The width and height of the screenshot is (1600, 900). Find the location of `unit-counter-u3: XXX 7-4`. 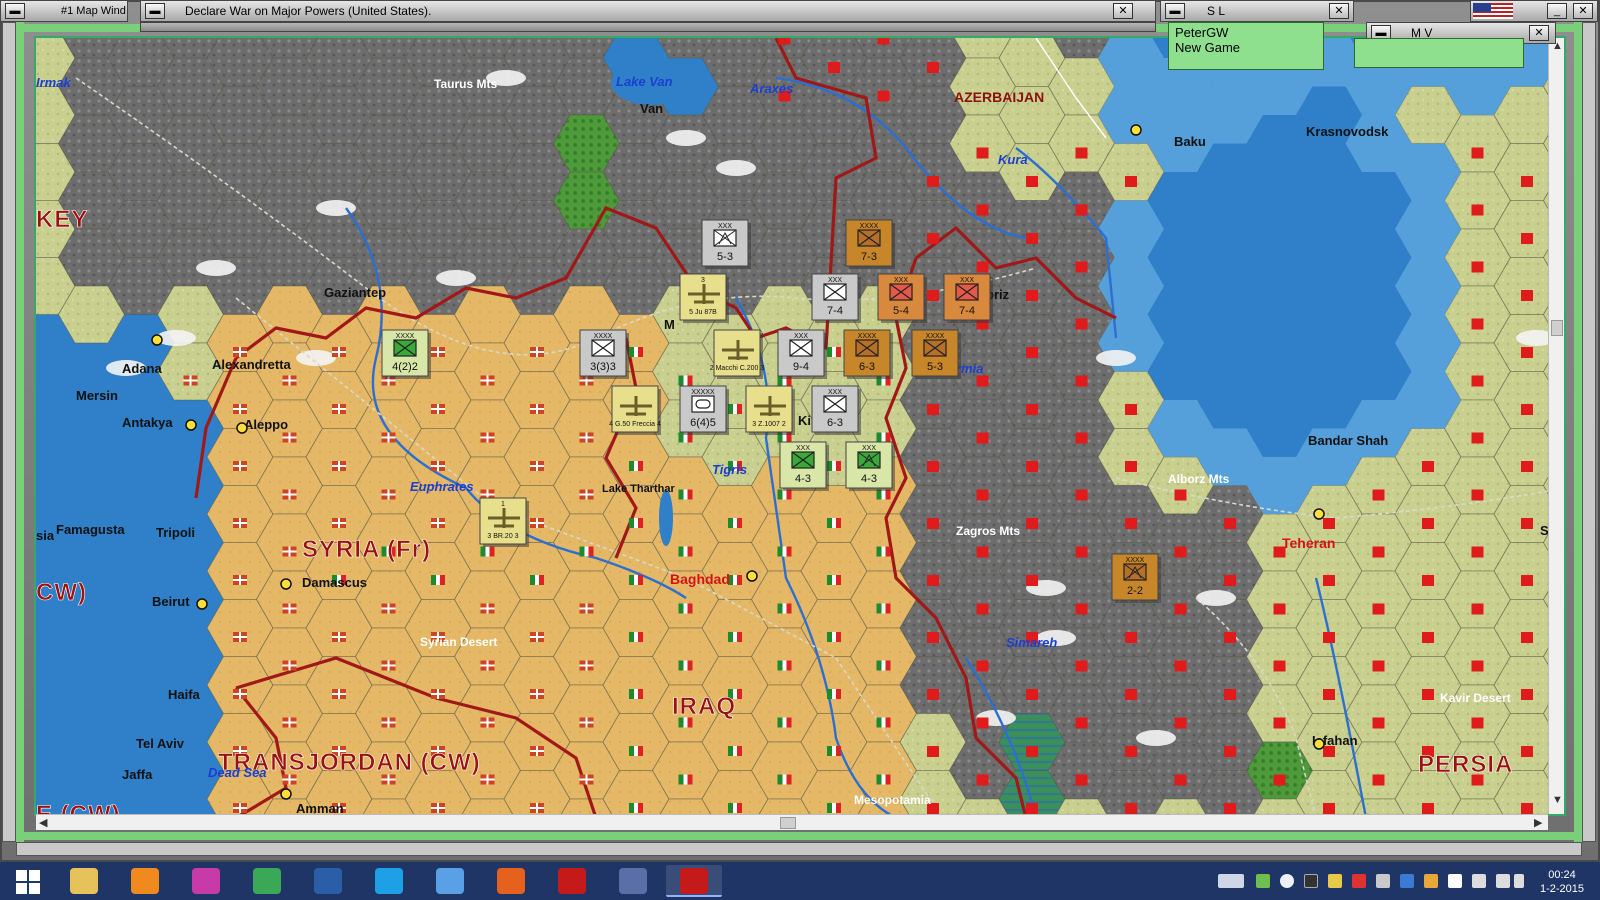

unit-counter-u3: XXX 7-4 is located at coordinates (836, 298).